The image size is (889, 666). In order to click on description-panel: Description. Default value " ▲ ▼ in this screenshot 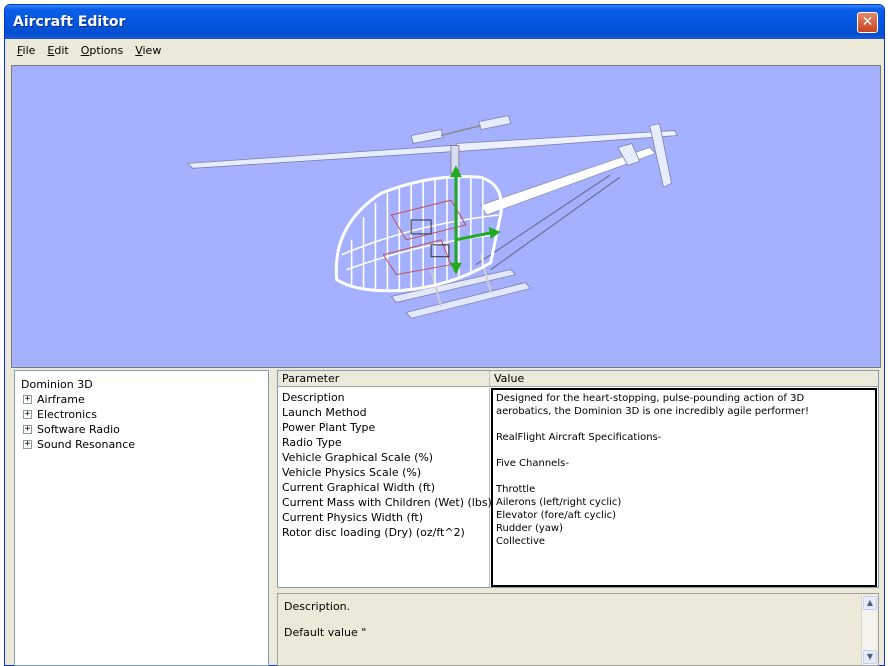, I will do `click(578, 629)`.